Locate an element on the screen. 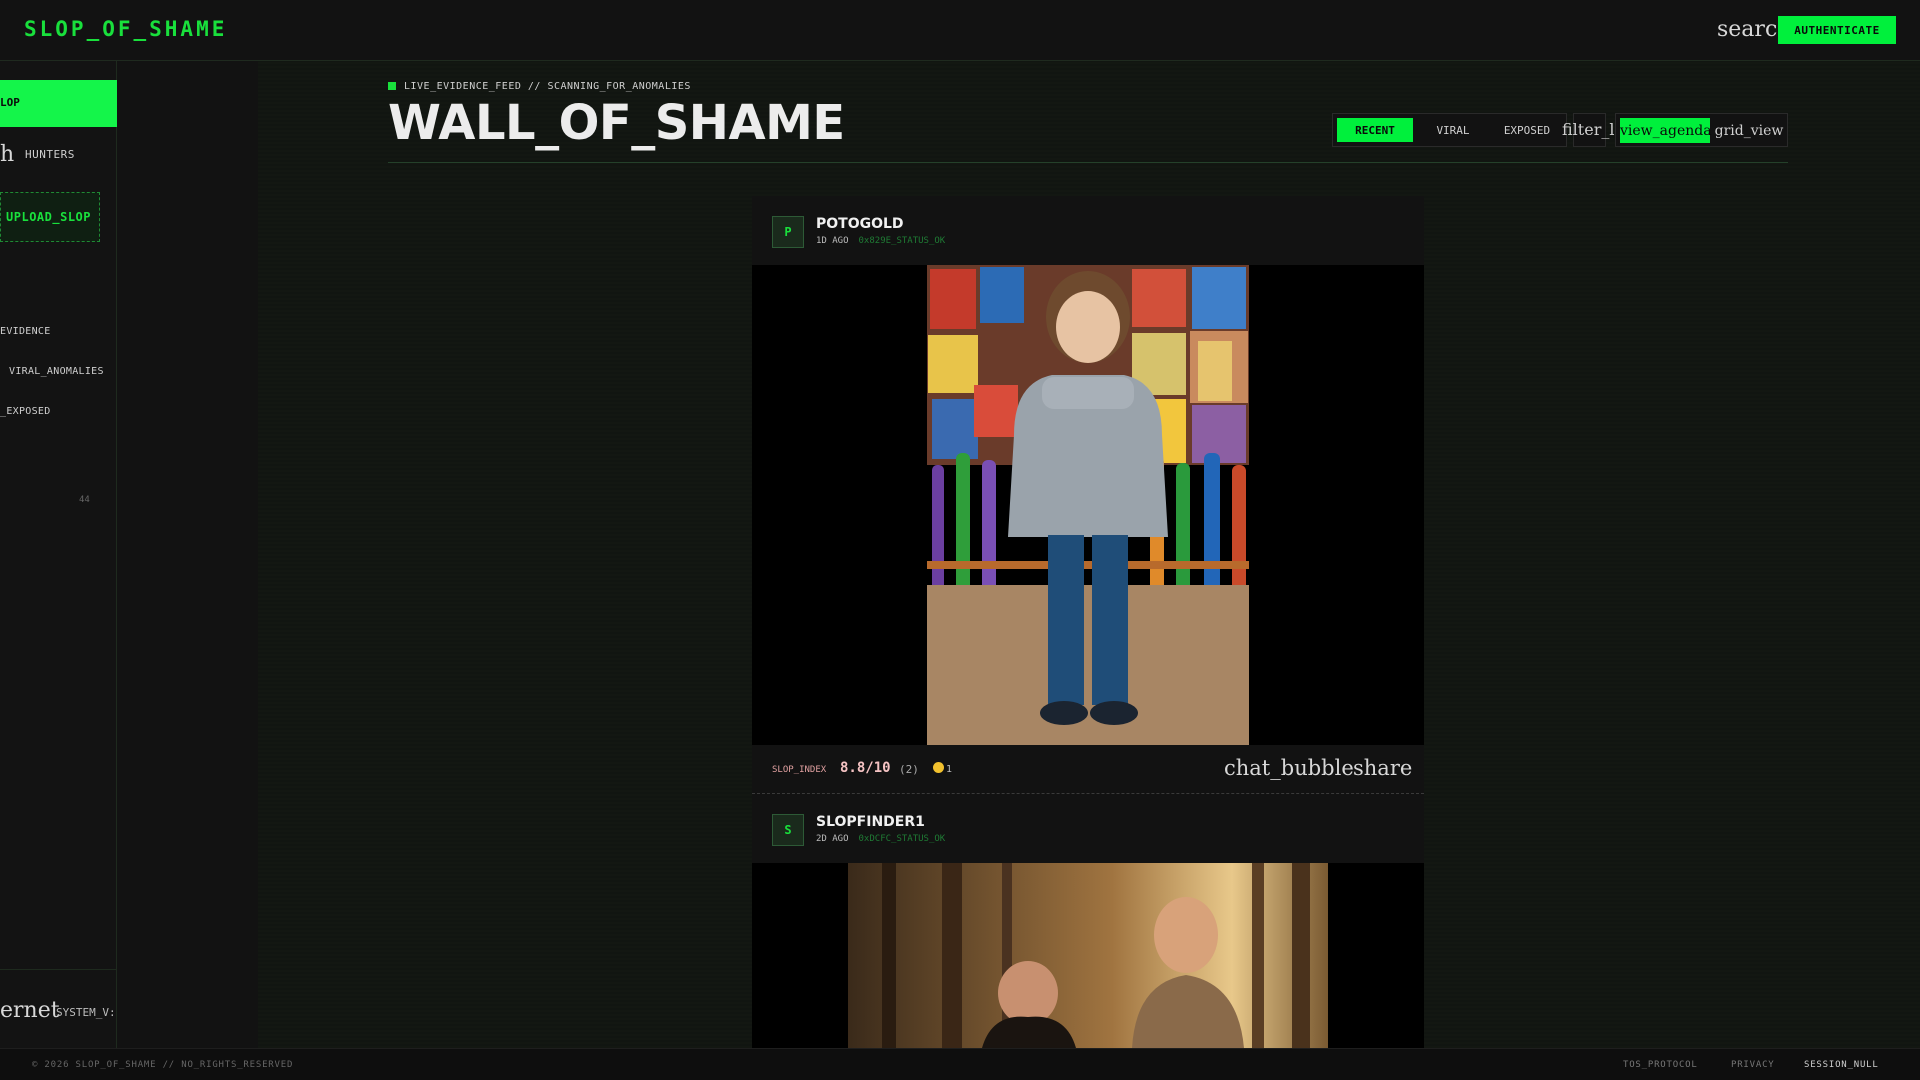 The width and height of the screenshot is (1920, 1080). post-age: 2D AGO is located at coordinates (832, 839).